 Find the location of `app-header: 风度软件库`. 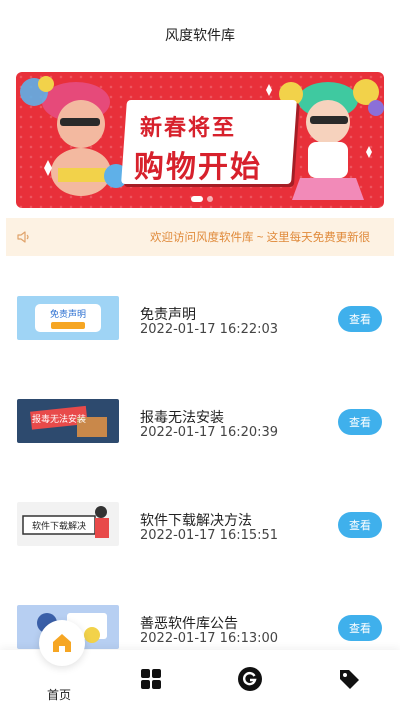

app-header: 风度软件库 is located at coordinates (200, 35).